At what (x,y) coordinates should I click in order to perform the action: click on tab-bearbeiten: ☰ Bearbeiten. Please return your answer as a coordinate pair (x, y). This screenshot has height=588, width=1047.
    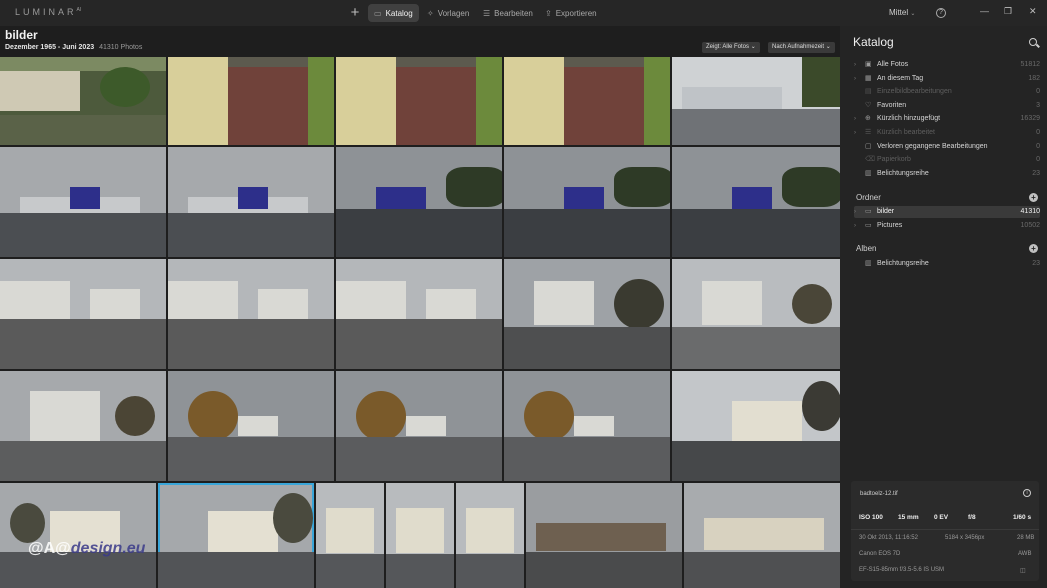
    Looking at the image, I should click on (508, 13).